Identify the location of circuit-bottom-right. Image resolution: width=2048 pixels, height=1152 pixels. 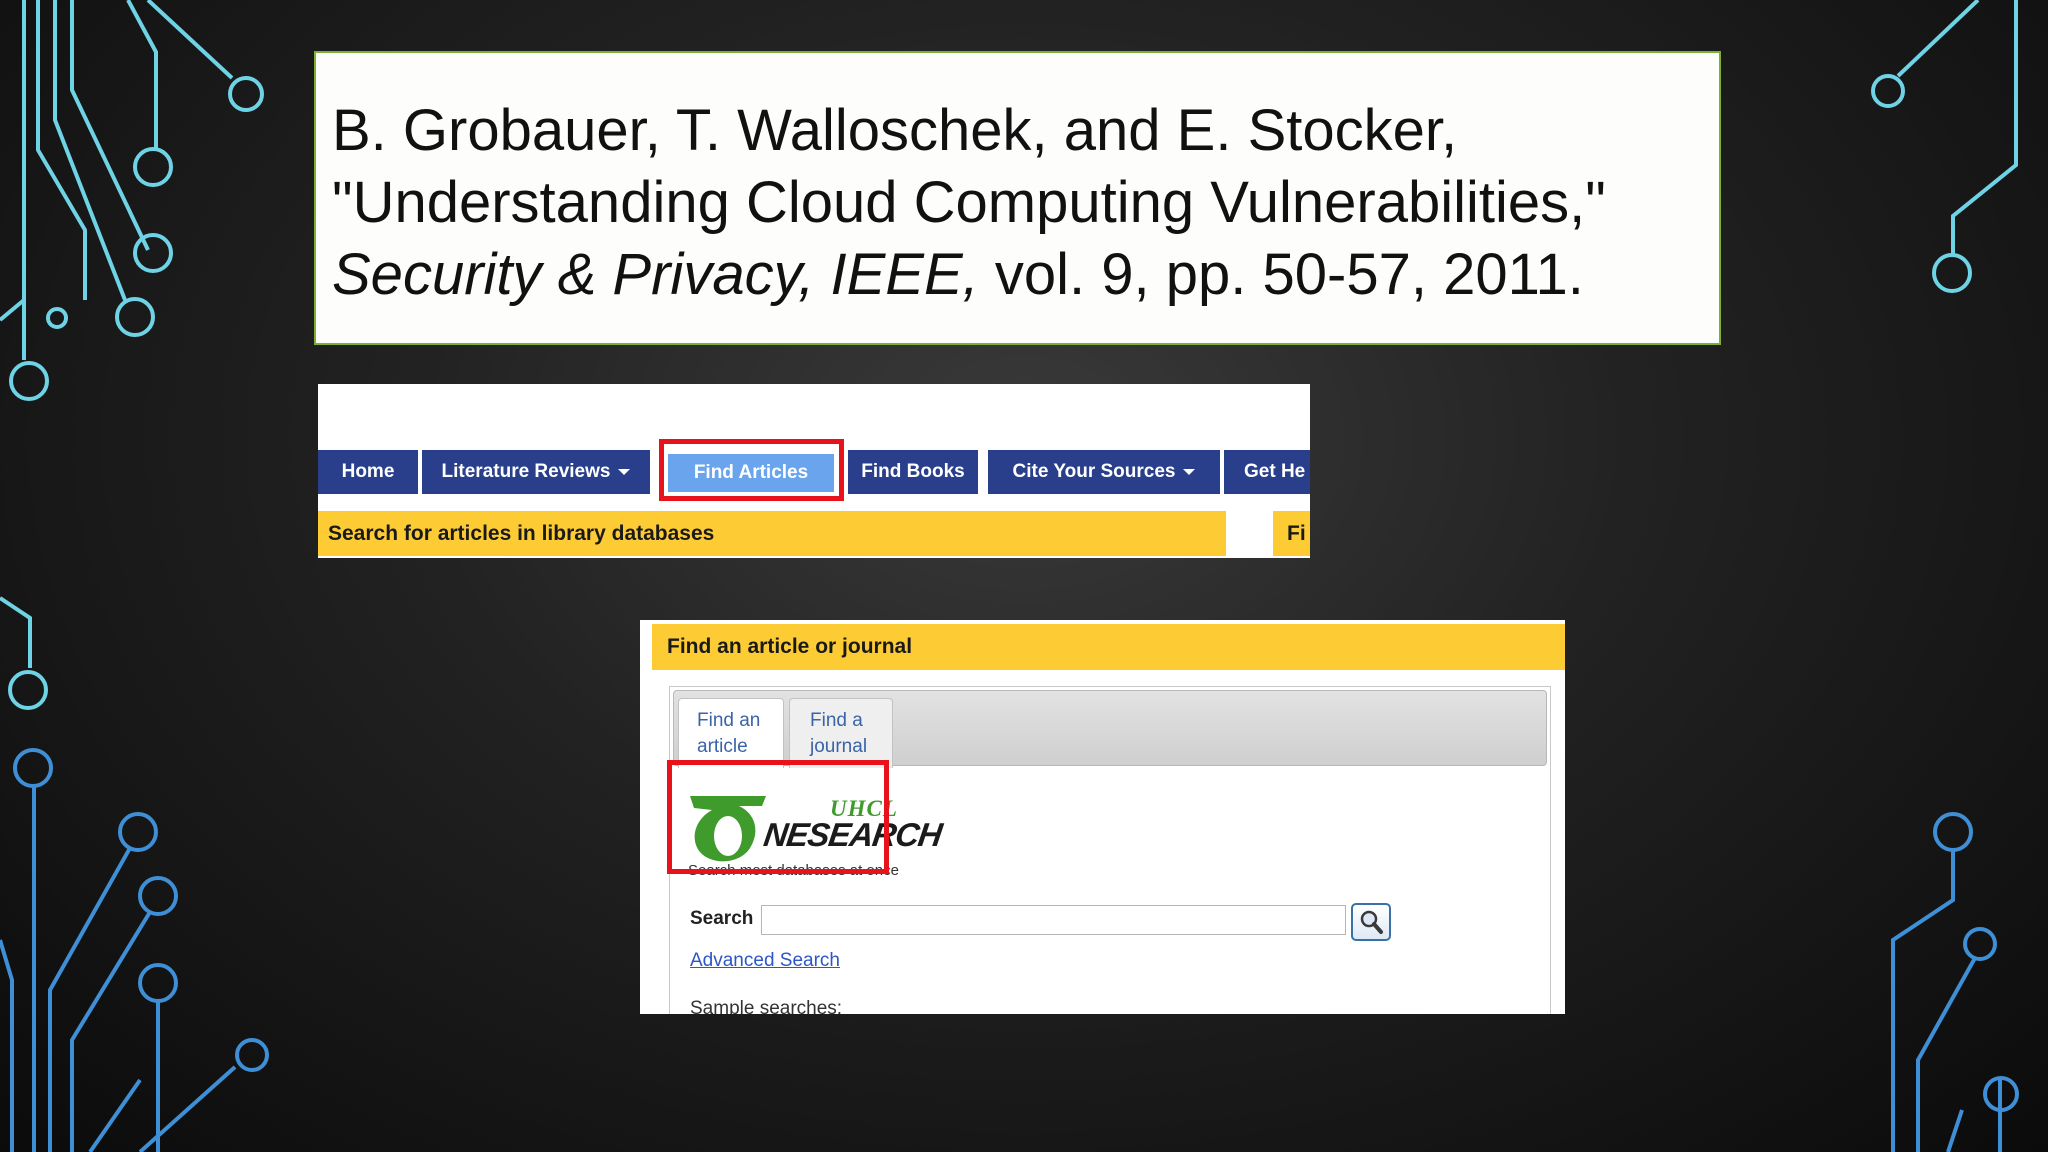
(1955, 982).